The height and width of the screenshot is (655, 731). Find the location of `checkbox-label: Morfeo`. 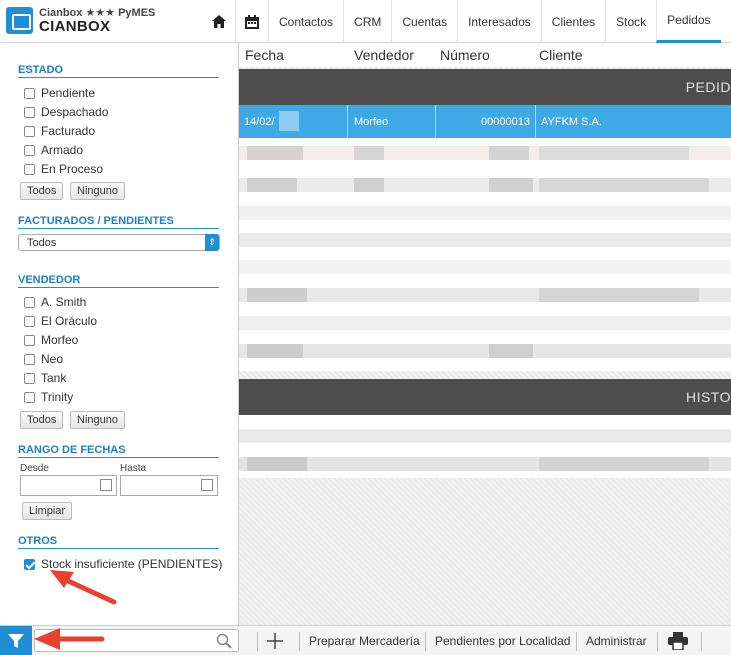

checkbox-label: Morfeo is located at coordinates (60, 340).